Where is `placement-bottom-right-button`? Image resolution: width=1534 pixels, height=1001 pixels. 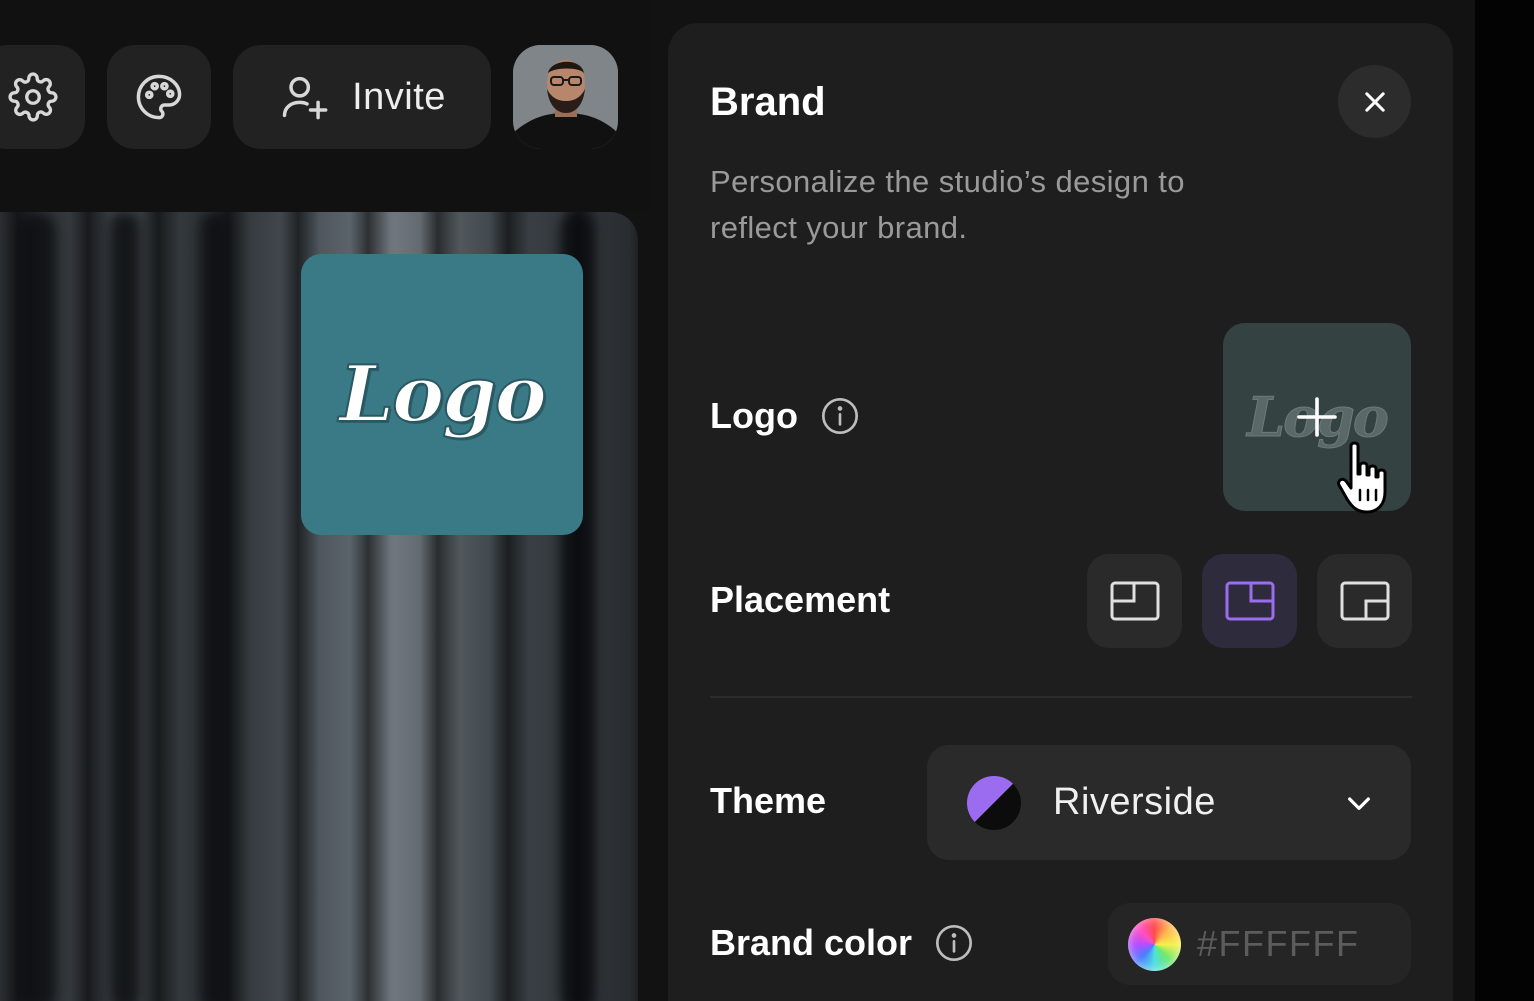 placement-bottom-right-button is located at coordinates (1364, 601).